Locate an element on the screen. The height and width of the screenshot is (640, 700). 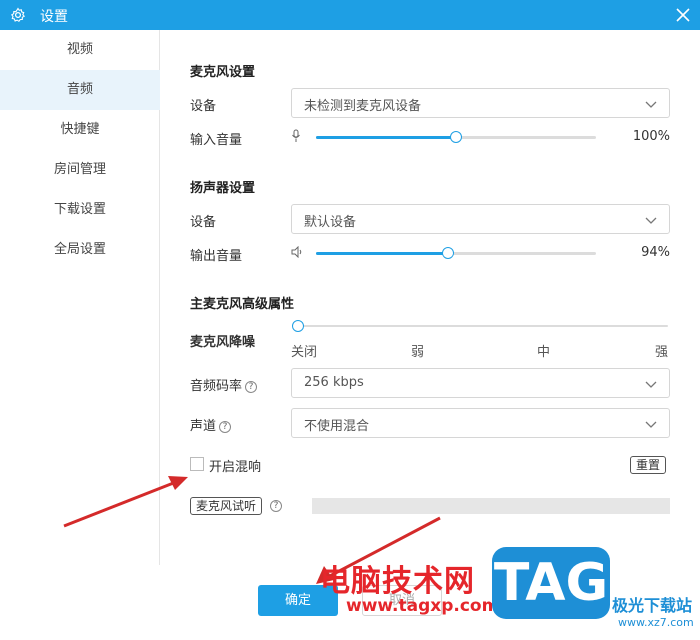
window-title: 设置 is located at coordinates (54, 17).